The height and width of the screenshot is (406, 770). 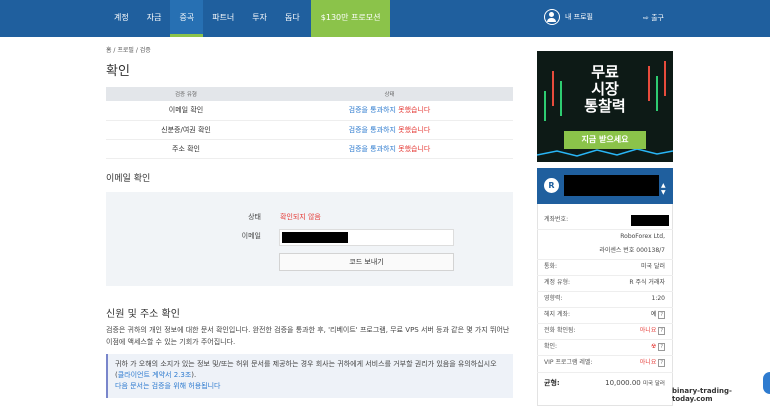 I want to click on market-insights-ad: 무료 시장 통찰력 지금 받으세요, so click(x=605, y=106).